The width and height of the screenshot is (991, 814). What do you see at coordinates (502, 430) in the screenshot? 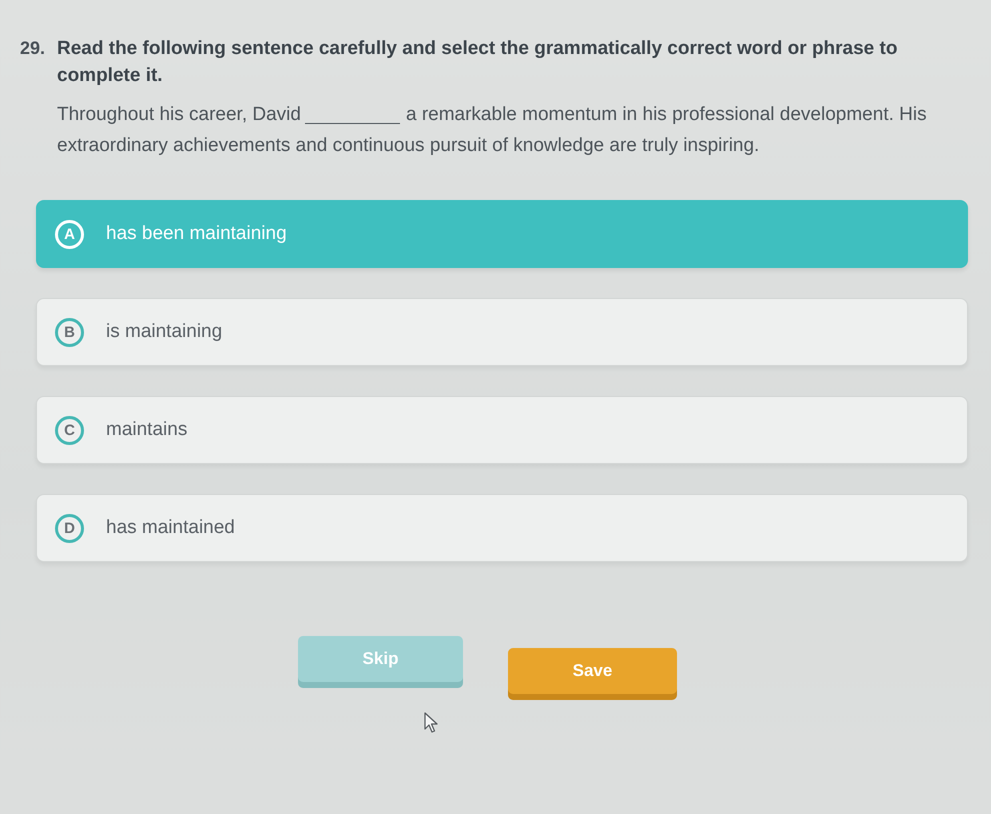
I see `answer-option: C maintains` at bounding box center [502, 430].